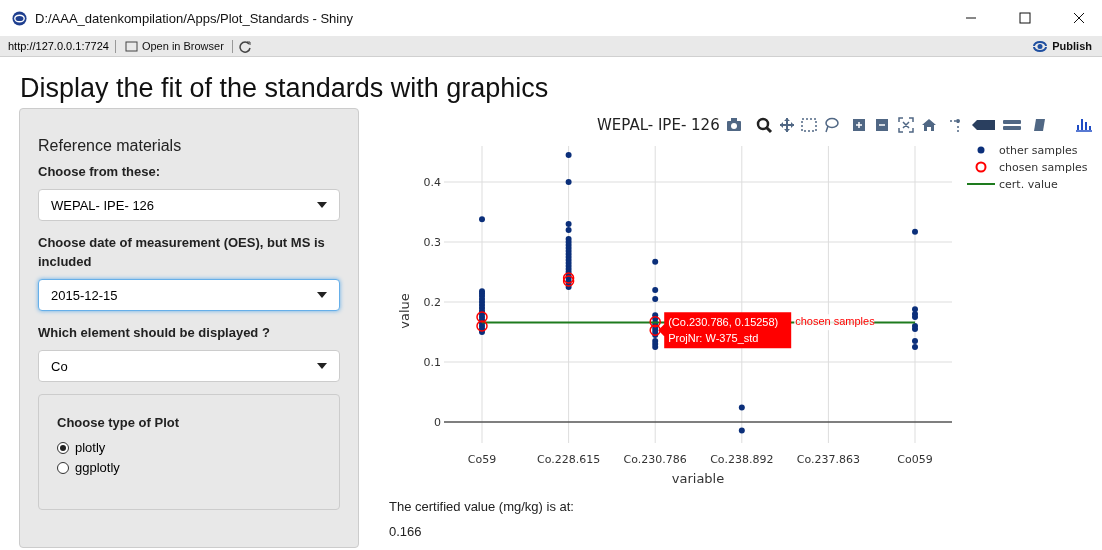 This screenshot has width=1102, height=550. What do you see at coordinates (406, 531) in the screenshot?
I see `result-value: 0.166` at bounding box center [406, 531].